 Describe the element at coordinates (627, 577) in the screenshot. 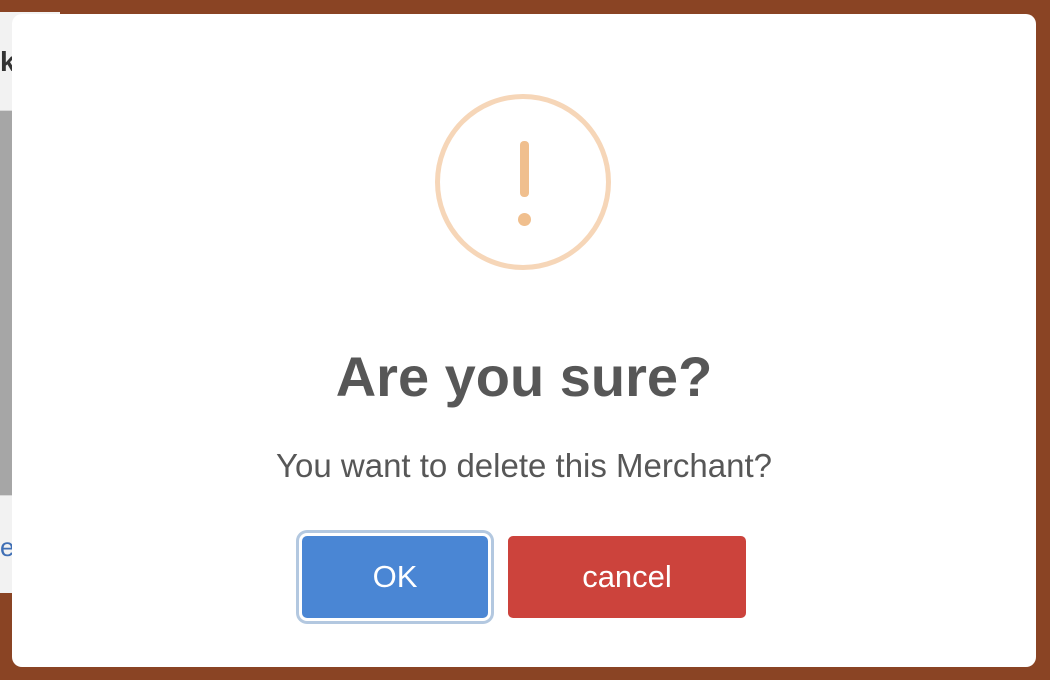

I see `cancel-button: cancel` at that location.